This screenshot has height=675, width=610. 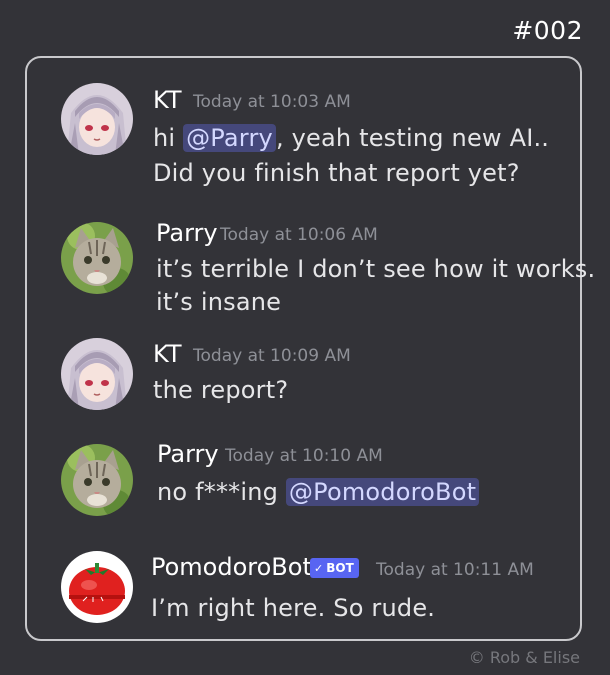 What do you see at coordinates (319, 568) in the screenshot?
I see `check-icon: ✓` at bounding box center [319, 568].